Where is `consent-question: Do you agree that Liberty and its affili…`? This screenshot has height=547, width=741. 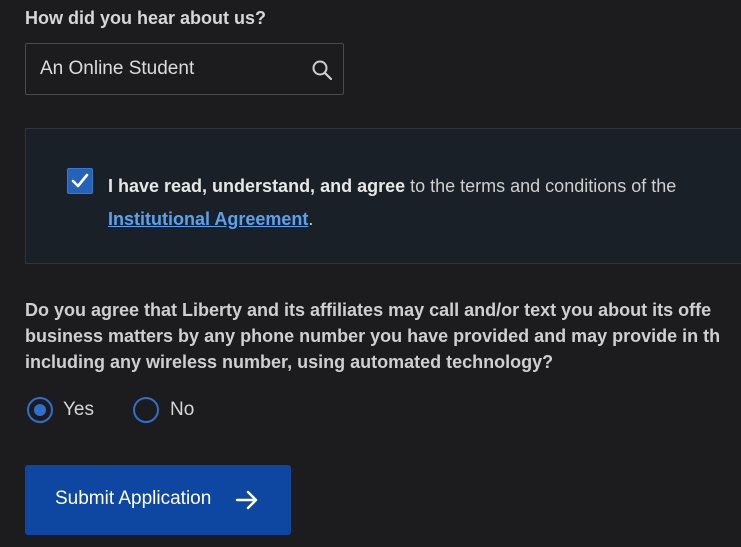
consent-question: Do you agree that Liberty and its affili… is located at coordinates (372, 336).